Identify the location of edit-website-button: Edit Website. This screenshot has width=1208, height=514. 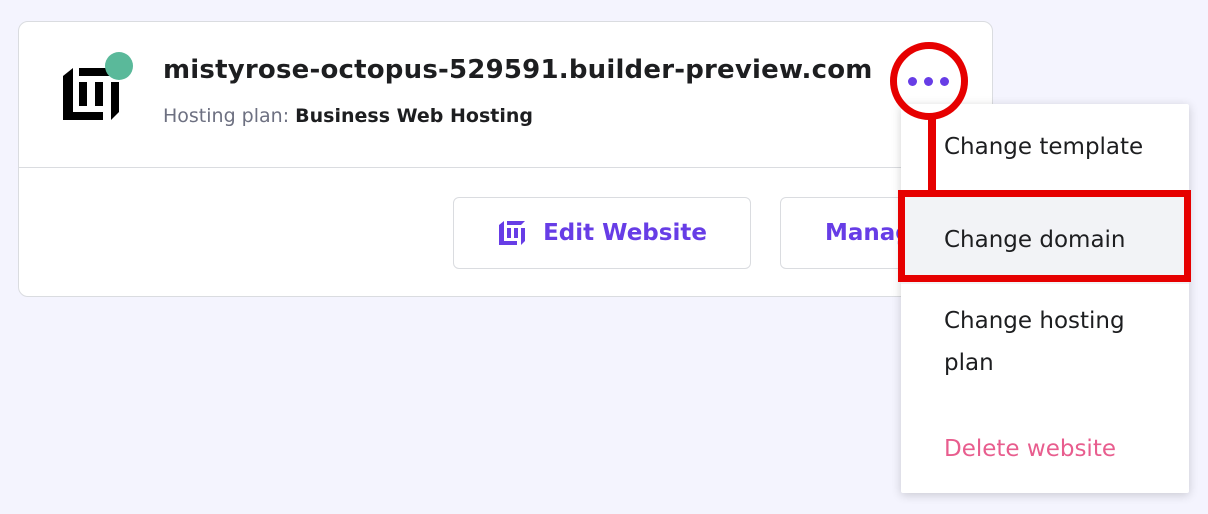
(602, 233).